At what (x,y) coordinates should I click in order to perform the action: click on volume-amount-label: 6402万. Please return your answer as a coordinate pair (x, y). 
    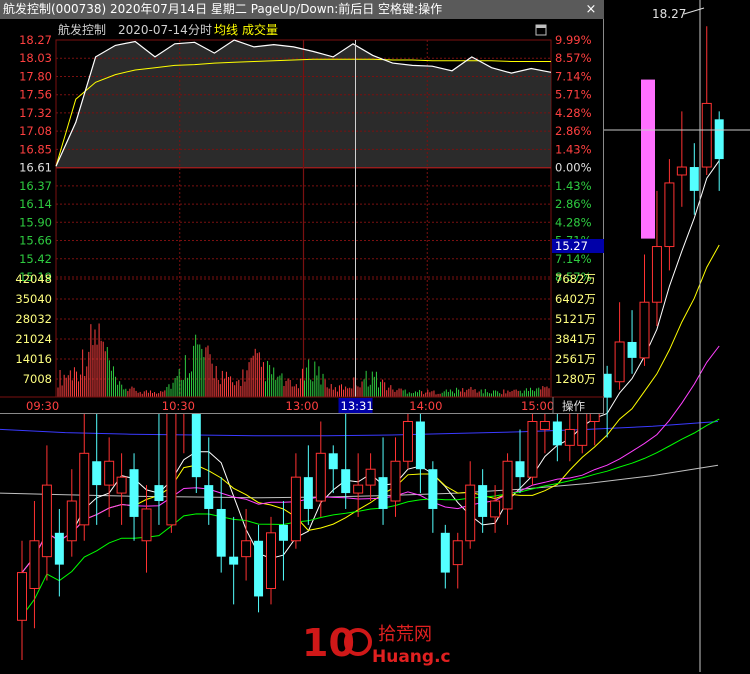
    Looking at the image, I should click on (575, 299).